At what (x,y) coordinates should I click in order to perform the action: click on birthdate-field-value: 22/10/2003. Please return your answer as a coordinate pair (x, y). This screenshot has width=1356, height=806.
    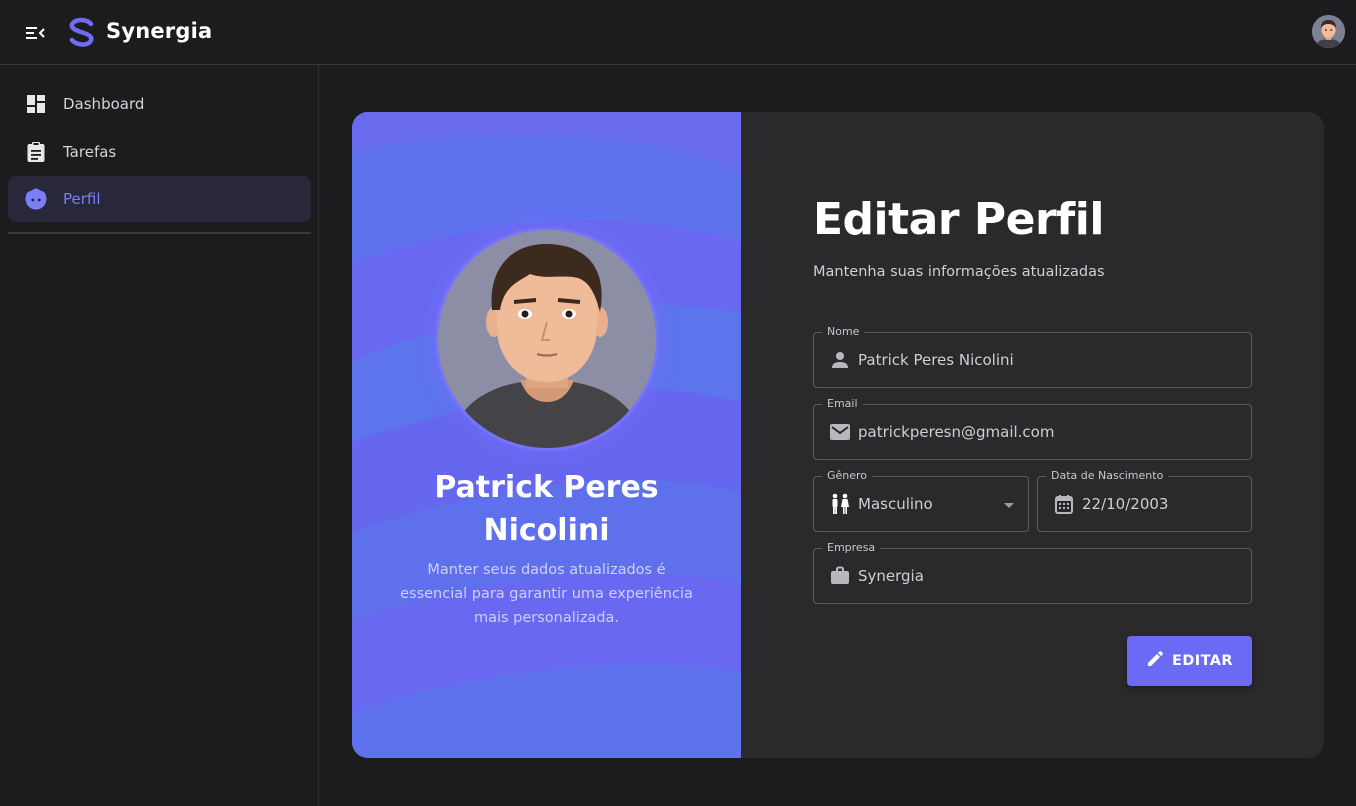
    Looking at the image, I should click on (1125, 504).